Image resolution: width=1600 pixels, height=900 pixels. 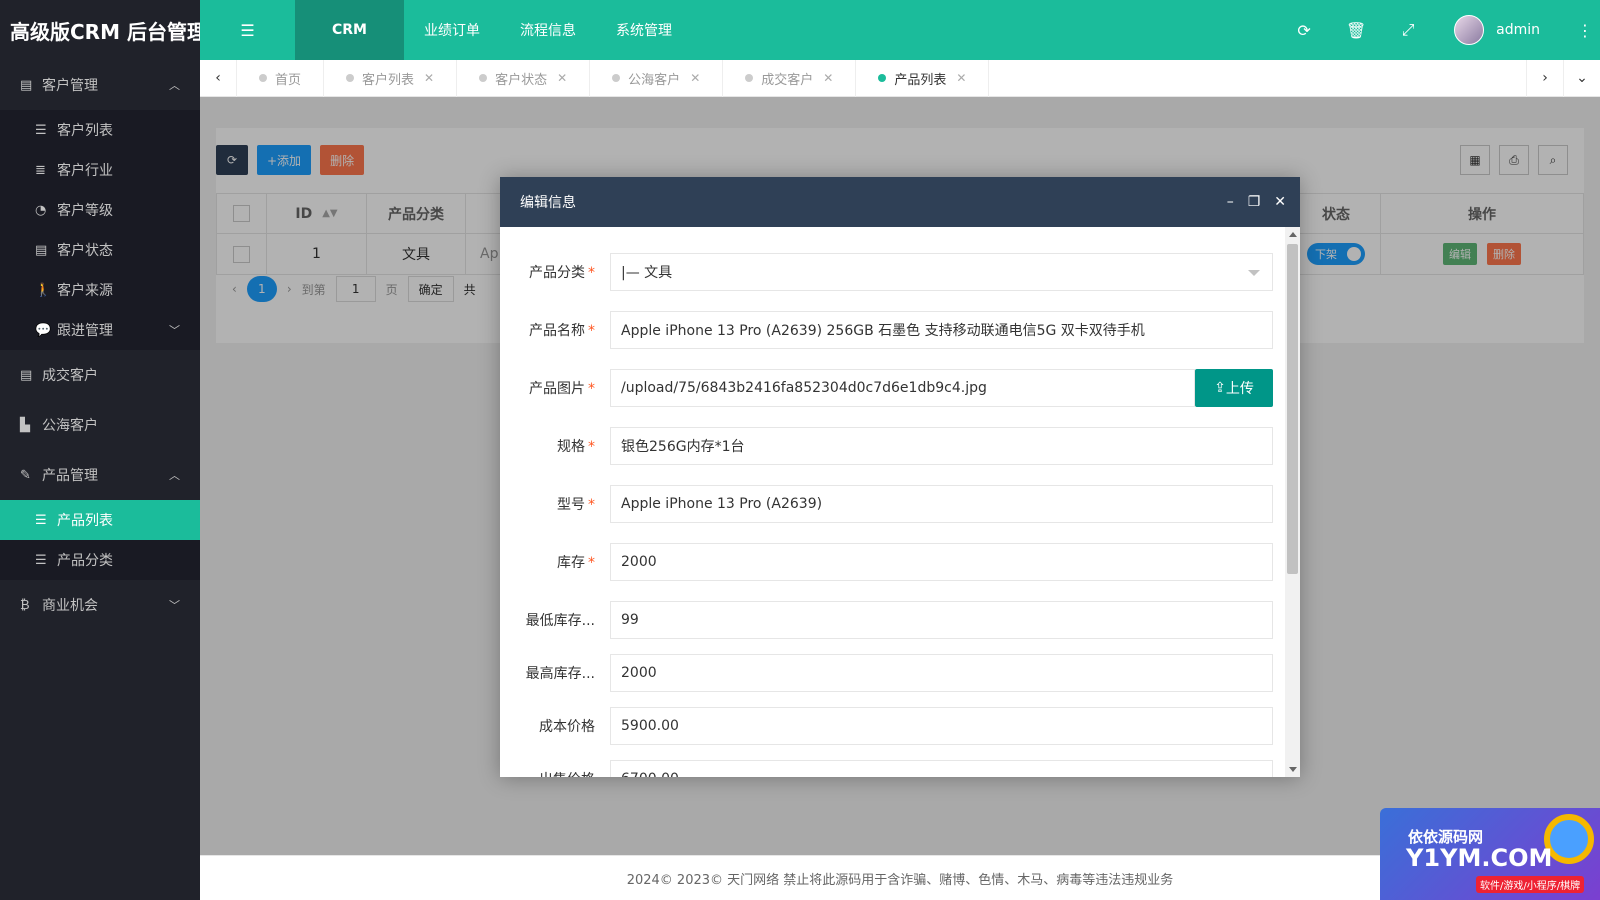 What do you see at coordinates (548, 30) in the screenshot?
I see `nav-flow: 流程信息` at bounding box center [548, 30].